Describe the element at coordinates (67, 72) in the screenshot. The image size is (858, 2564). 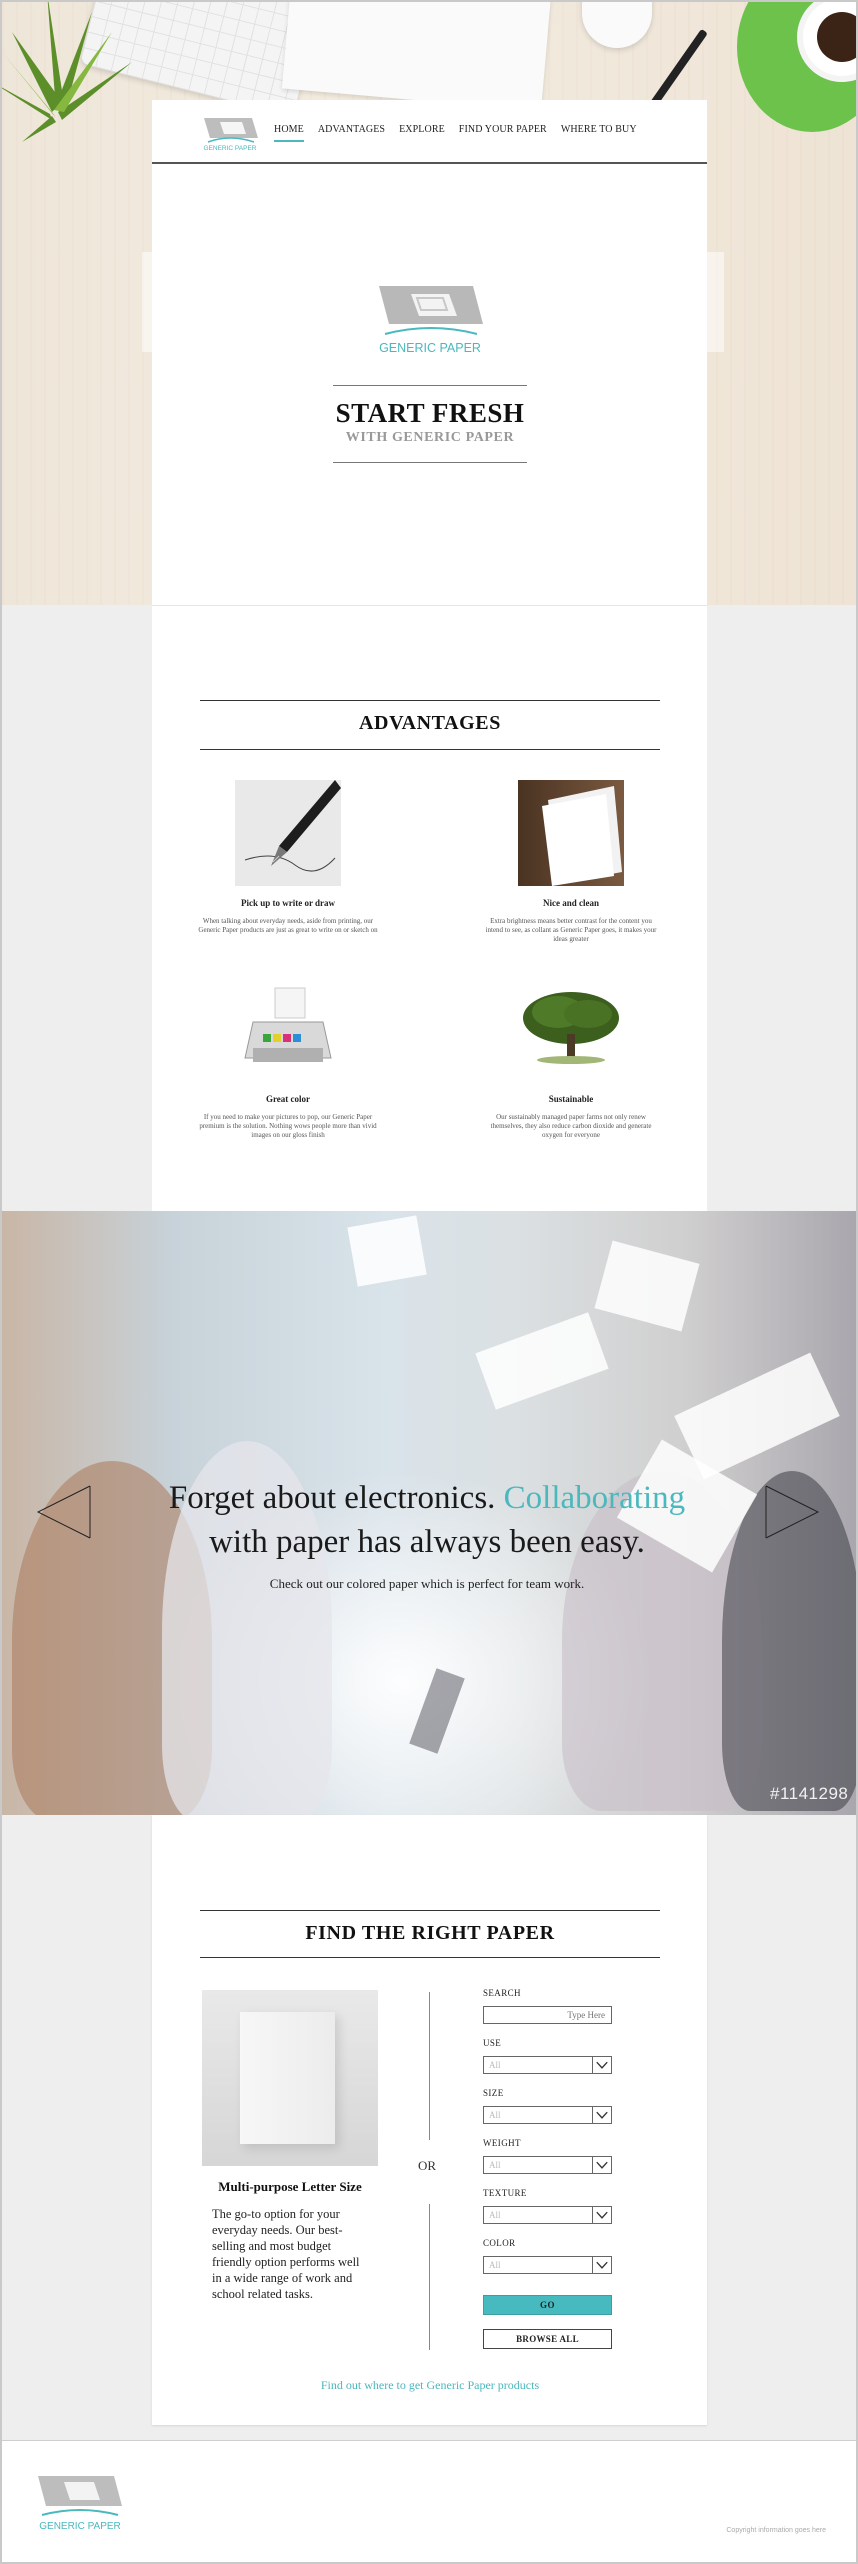
I see `plant-image` at that location.